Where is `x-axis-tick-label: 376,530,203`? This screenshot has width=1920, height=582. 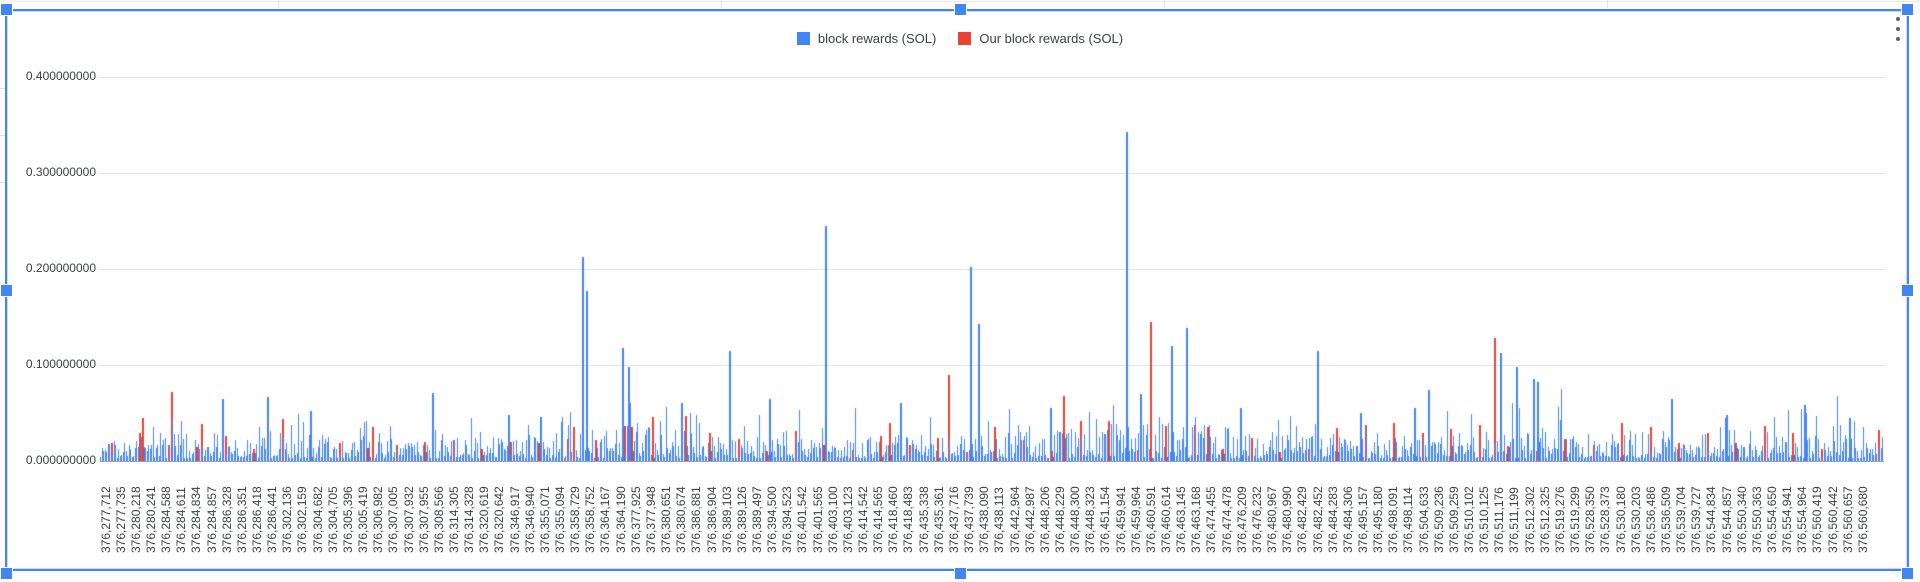 x-axis-tick-label: 376,530,203 is located at coordinates (1635, 519).